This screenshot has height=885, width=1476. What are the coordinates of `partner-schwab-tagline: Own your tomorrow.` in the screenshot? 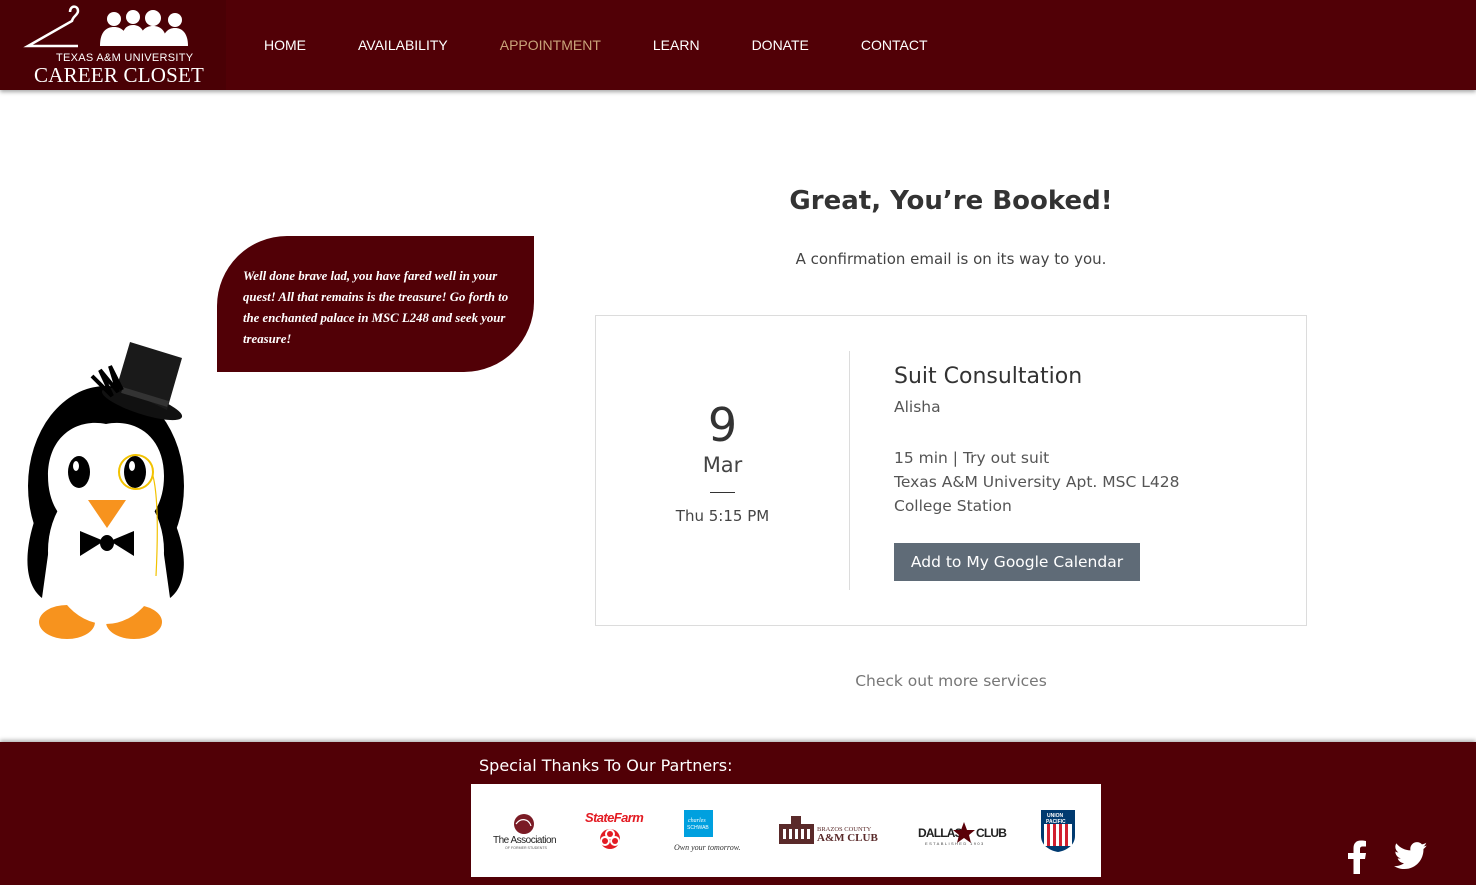 It's located at (707, 847).